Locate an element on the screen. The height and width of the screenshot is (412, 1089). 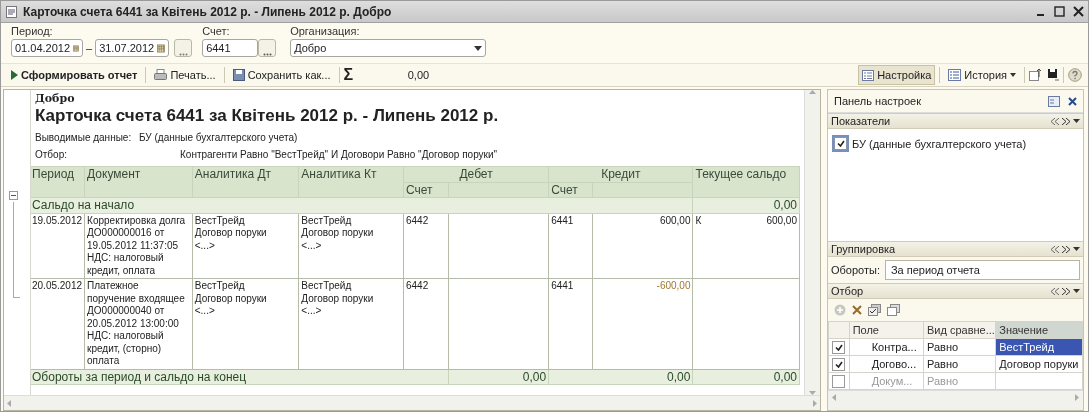
printer-icon is located at coordinates (161, 75).